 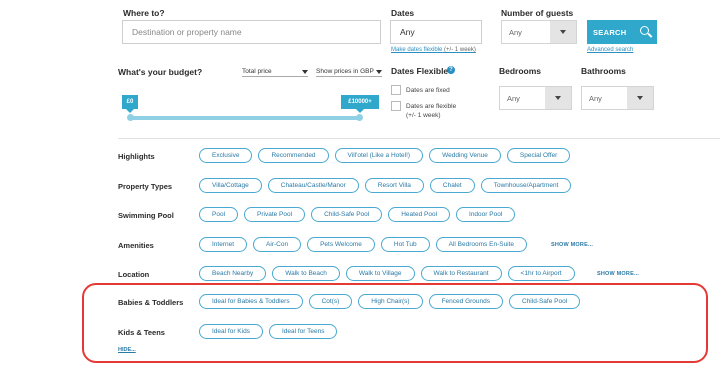 I want to click on guests-dropdown-arrow, so click(x=563, y=32).